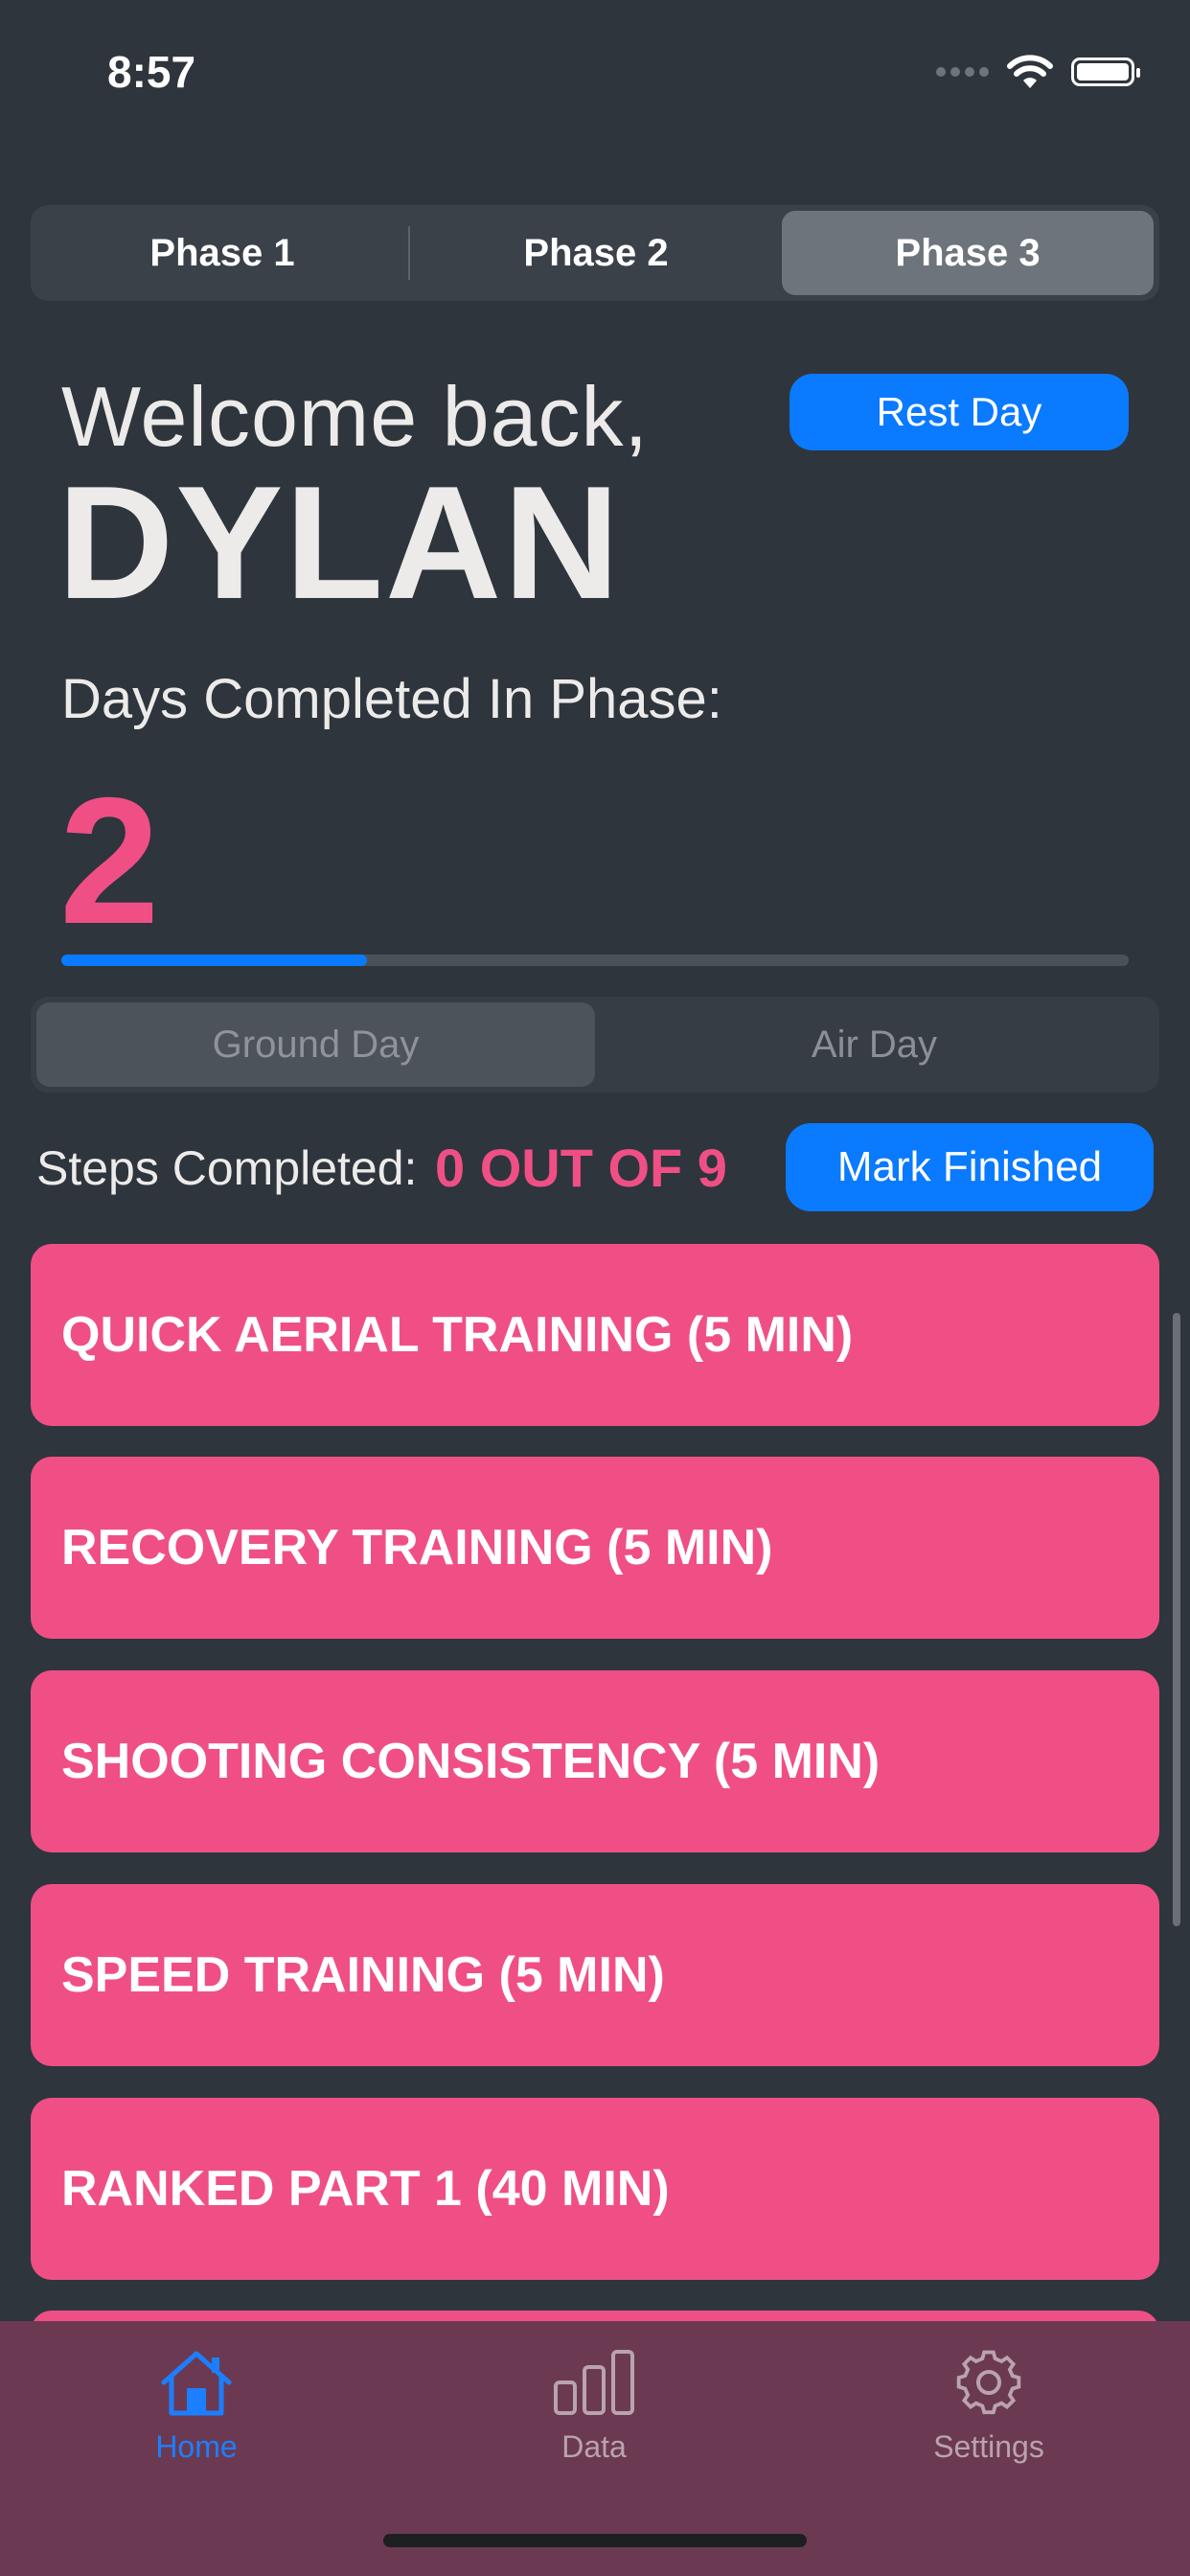 Image resolution: width=1190 pixels, height=2576 pixels. Describe the element at coordinates (581, 1168) in the screenshot. I see `steps-completed-value: 0 OUT OF 9` at that location.